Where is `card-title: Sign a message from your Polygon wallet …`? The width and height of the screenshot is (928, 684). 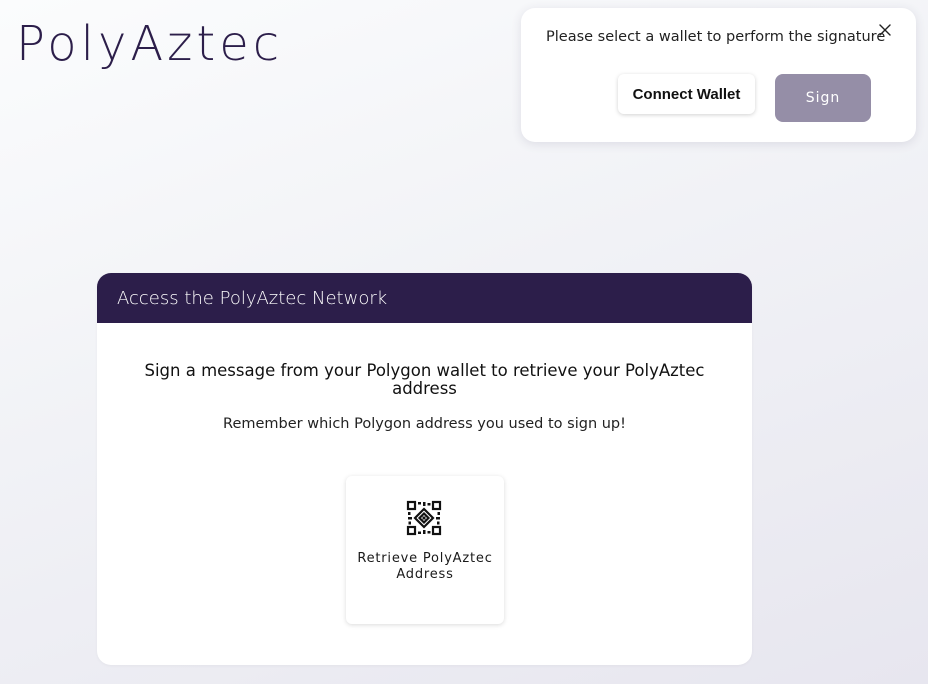
card-title: Sign a message from your Polygon wallet … is located at coordinates (424, 379).